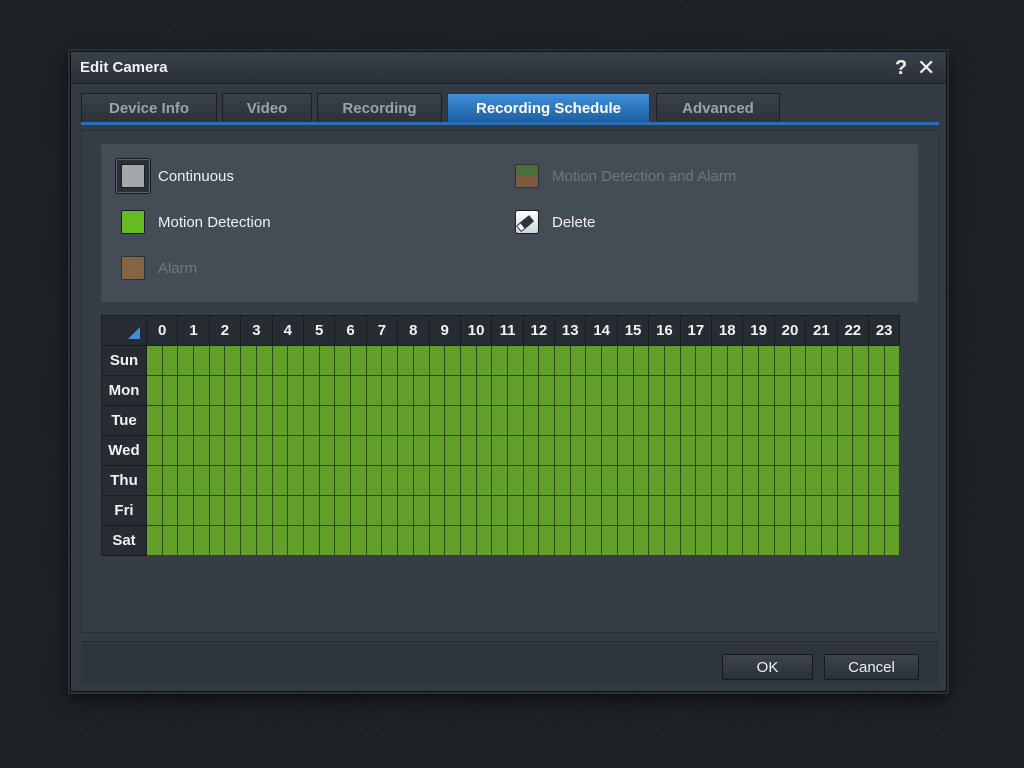 The image size is (1024, 768). Describe the element at coordinates (871, 667) in the screenshot. I see `cancel-button: Cancel` at that location.